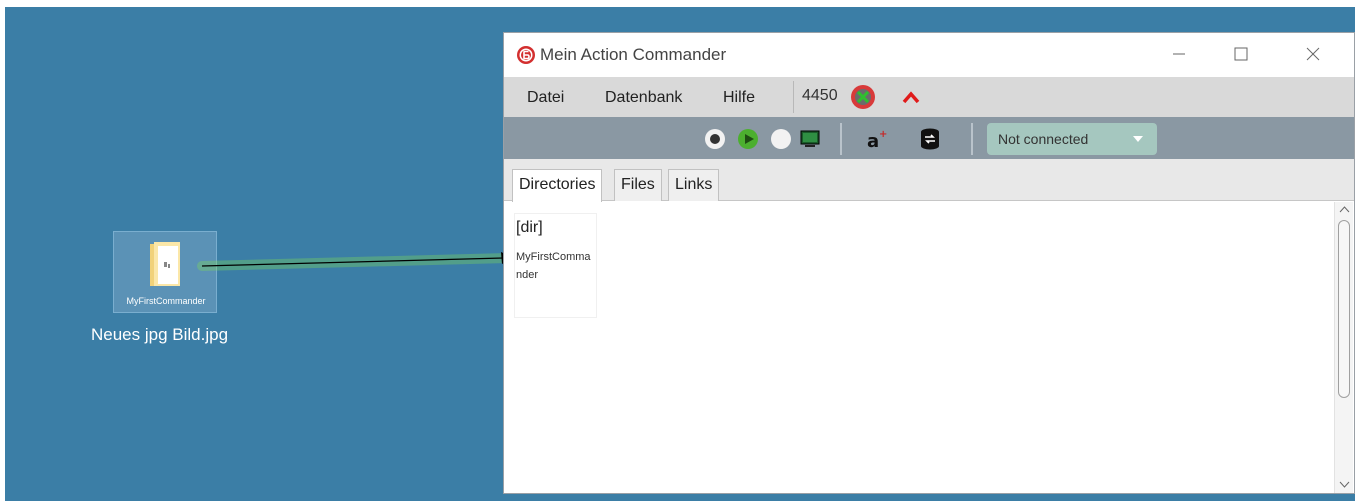  I want to click on toolbar: a + Not connected, so click(929, 138).